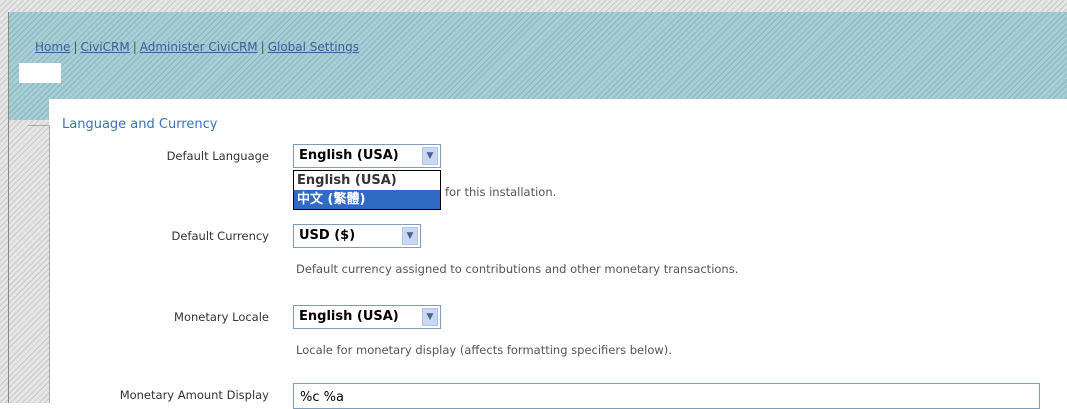 The height and width of the screenshot is (409, 1067). Describe the element at coordinates (217, 156) in the screenshot. I see `default-language-label: Default Language` at that location.